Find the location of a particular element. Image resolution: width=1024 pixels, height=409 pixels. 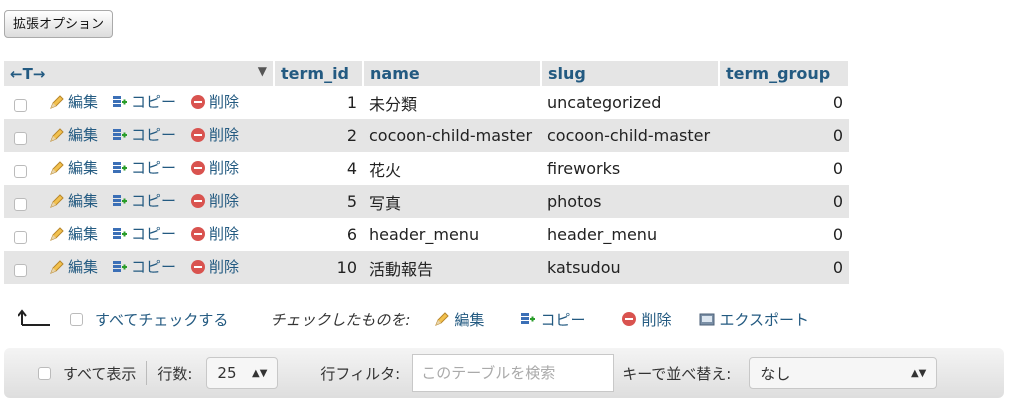

check-all-link: すべてチェックする is located at coordinates (161, 319).